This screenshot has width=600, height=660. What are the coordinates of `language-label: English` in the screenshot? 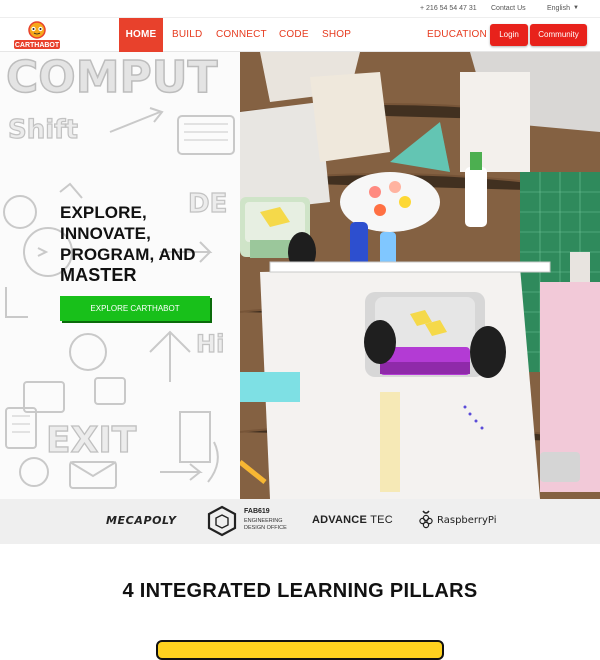 It's located at (558, 8).